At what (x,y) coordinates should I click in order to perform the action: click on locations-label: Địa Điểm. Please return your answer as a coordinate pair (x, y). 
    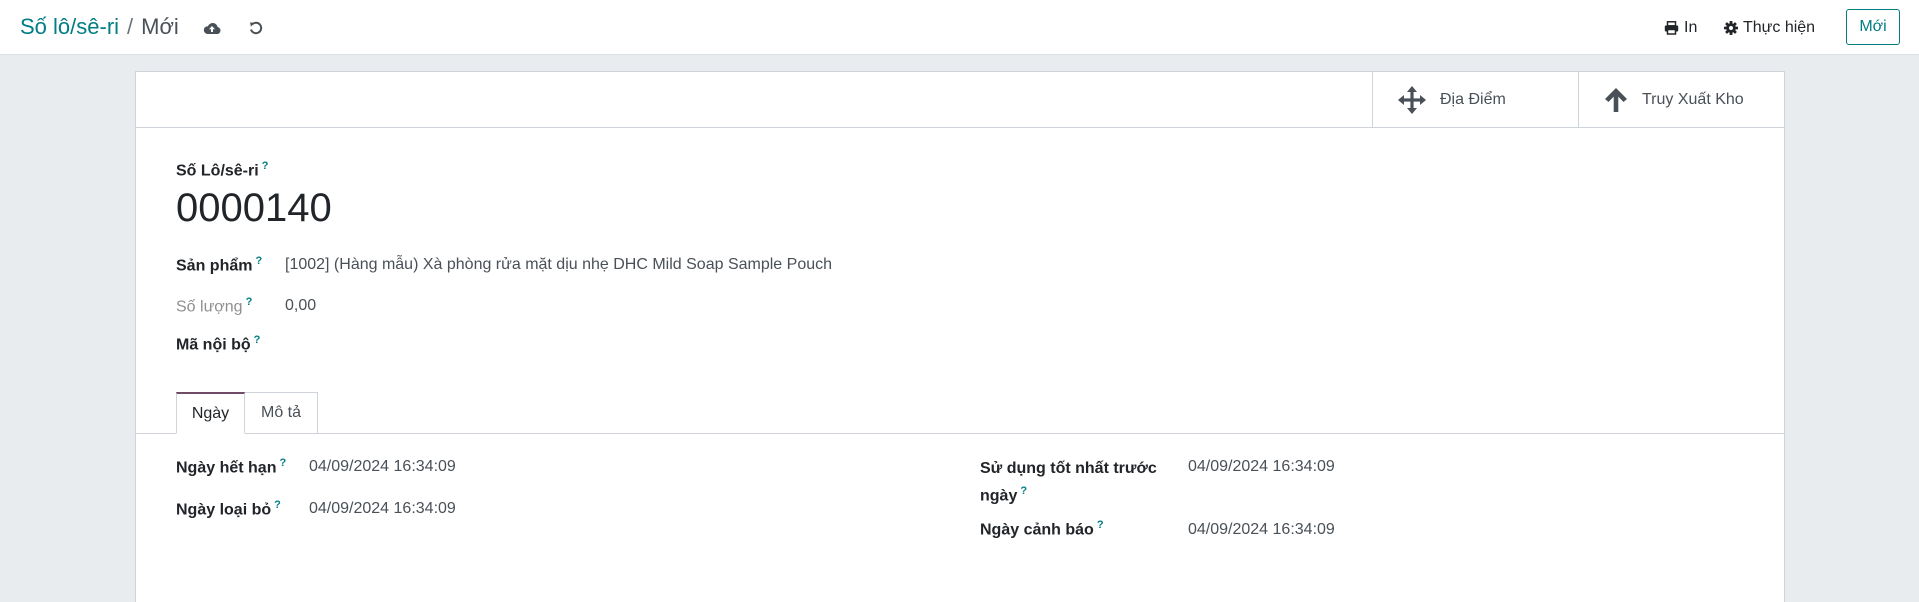
    Looking at the image, I should click on (1473, 99).